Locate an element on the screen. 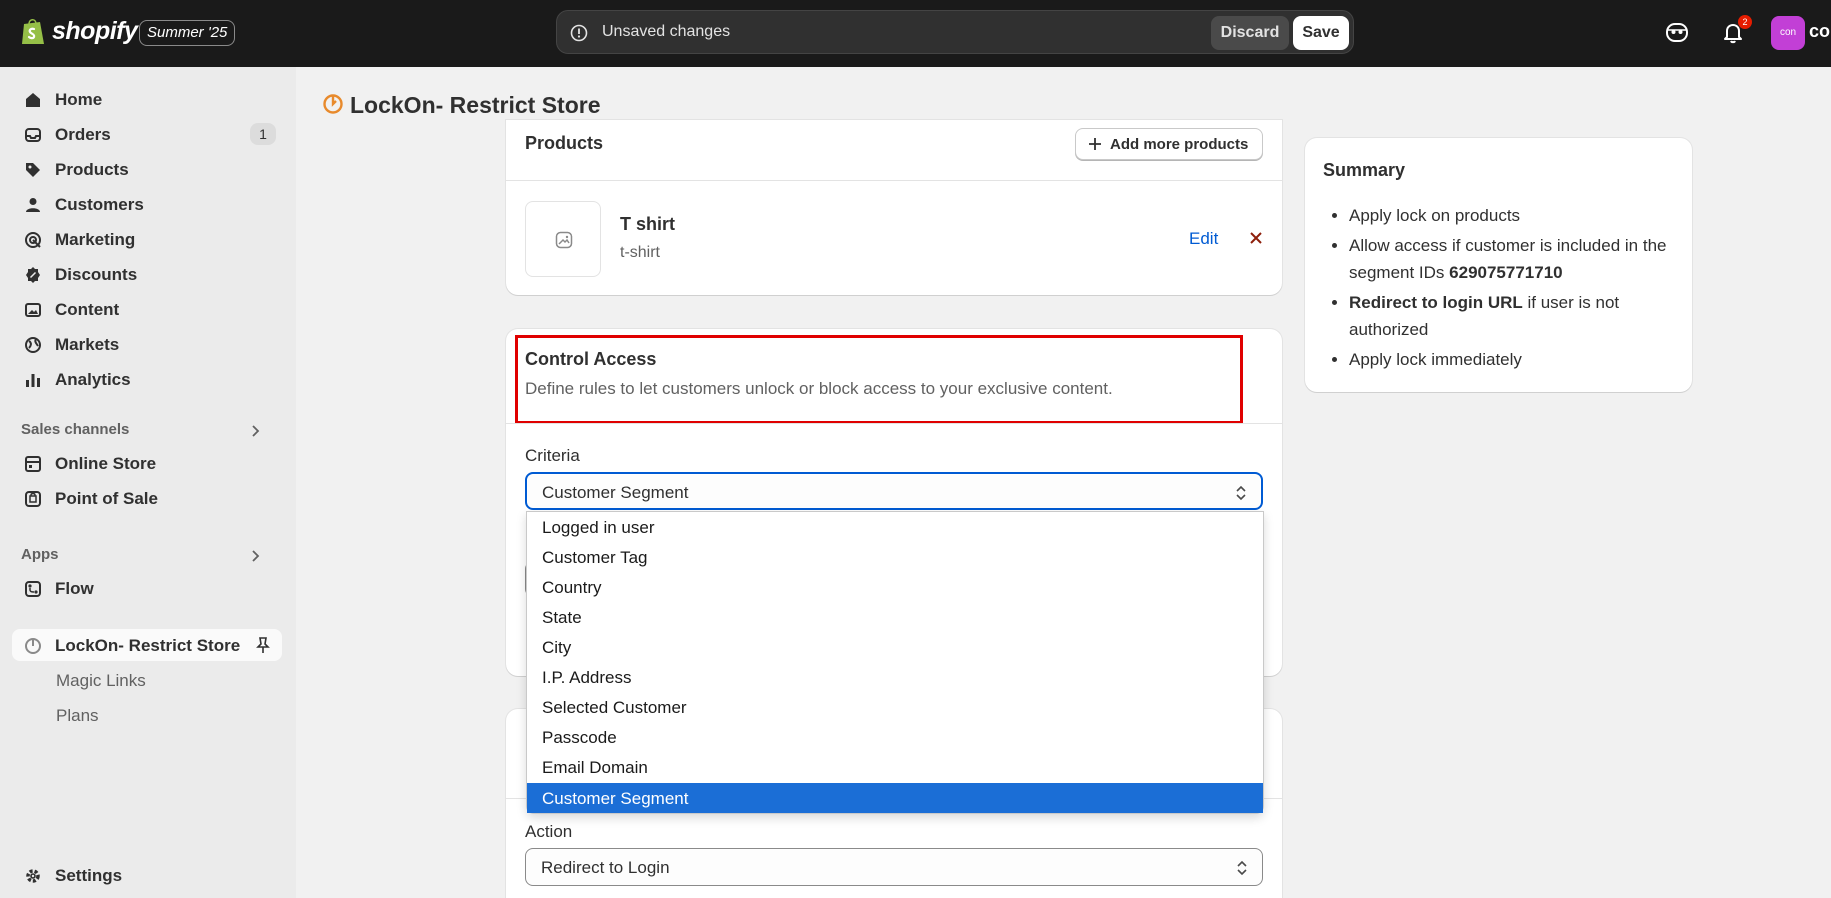 This screenshot has height=898, width=1831. sidebar-item-label: Discounts is located at coordinates (96, 274).